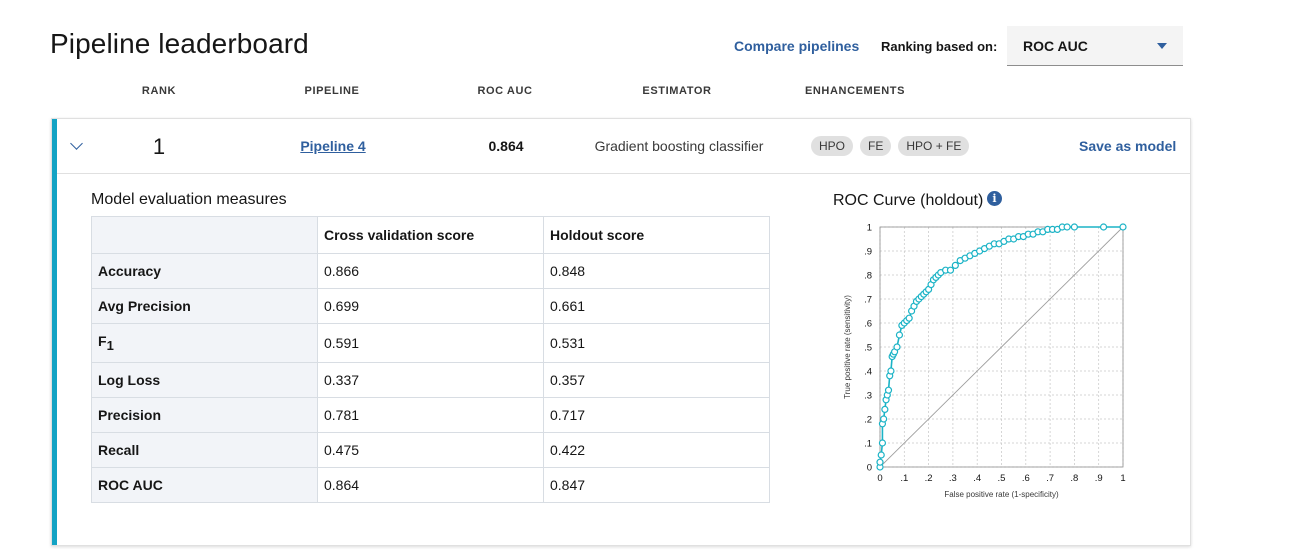 This screenshot has width=1308, height=557. Describe the element at coordinates (676, 91) in the screenshot. I see `column-header-estimator: ESTIMATOR` at that location.